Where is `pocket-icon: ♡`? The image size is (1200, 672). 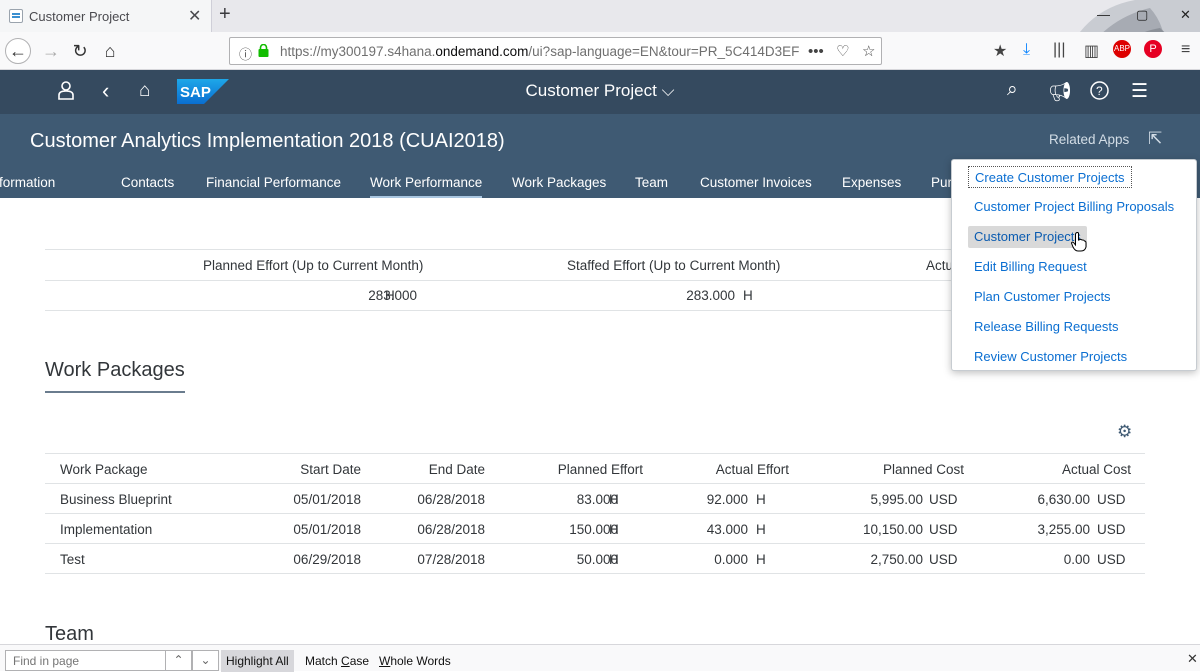 pocket-icon: ♡ is located at coordinates (842, 51).